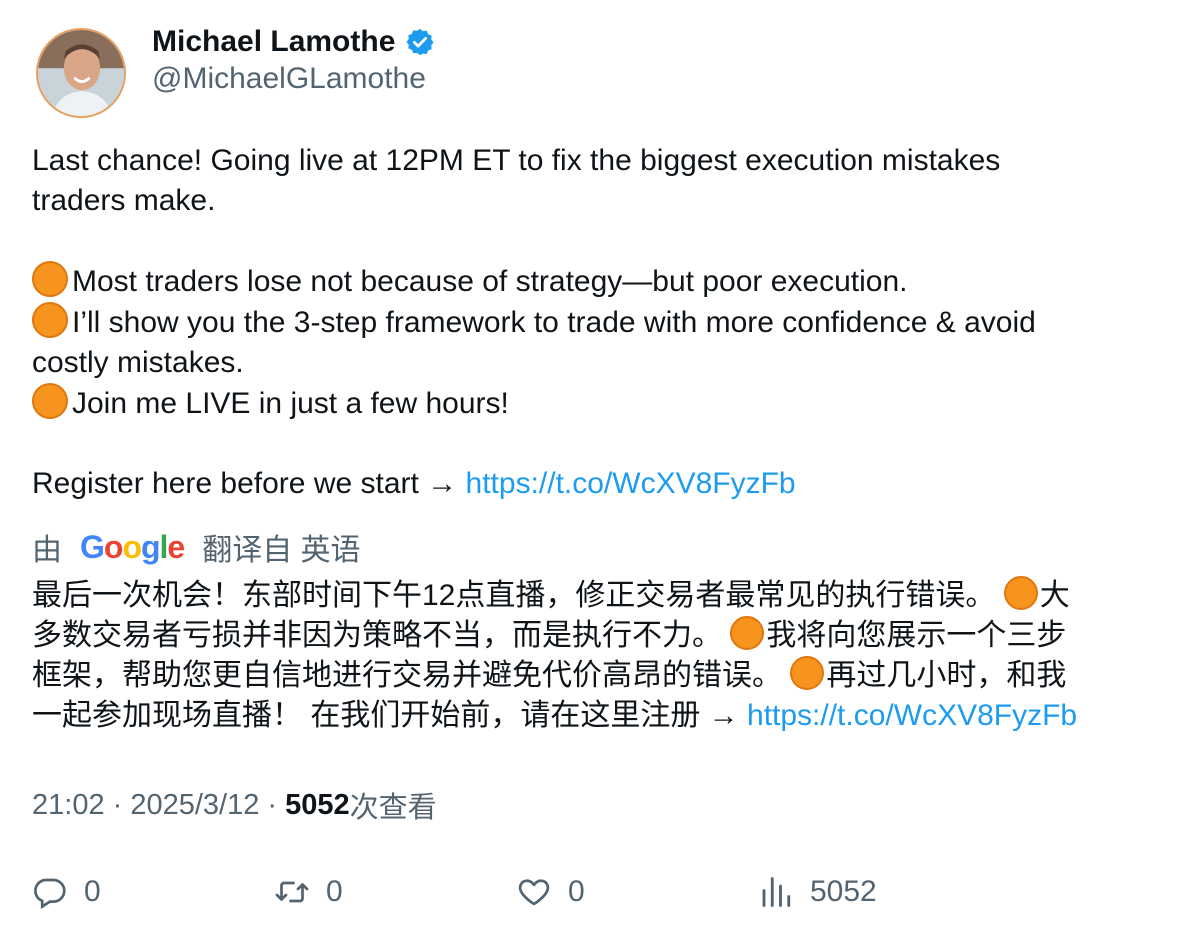 This screenshot has height=938, width=1196. Describe the element at coordinates (50, 894) in the screenshot. I see `reply-icon` at that location.